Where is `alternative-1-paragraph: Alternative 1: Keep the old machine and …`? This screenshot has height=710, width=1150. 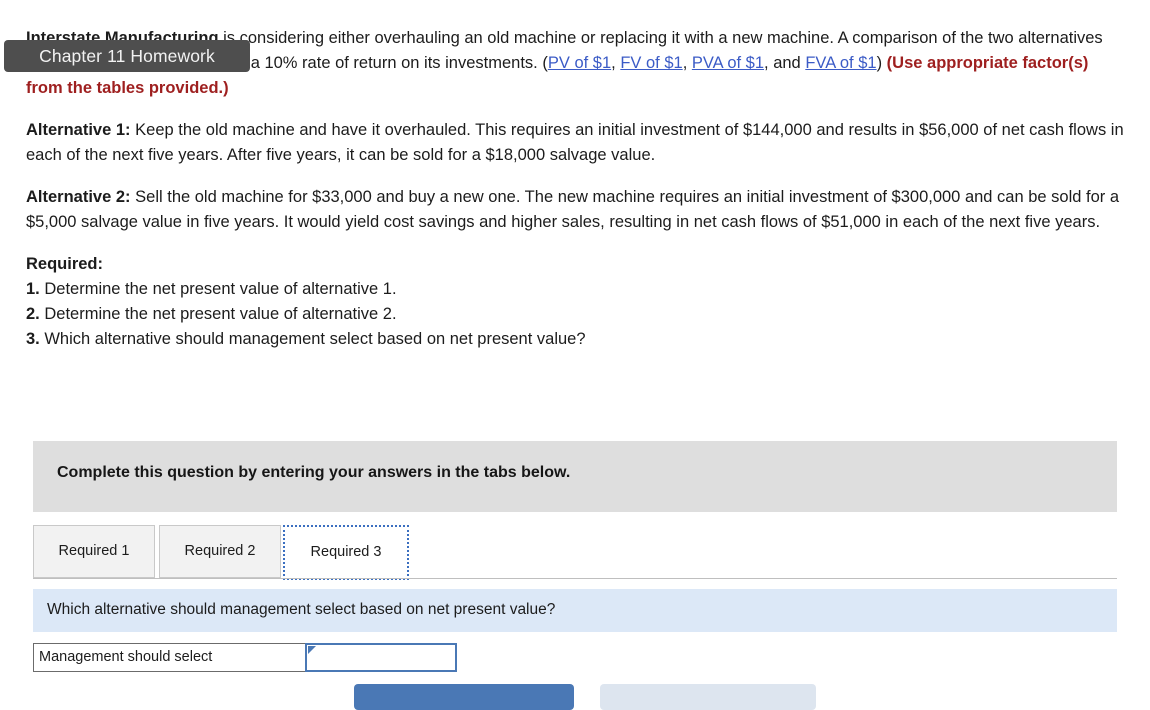
alternative-1-paragraph: Alternative 1: Keep the old machine and … is located at coordinates (575, 143).